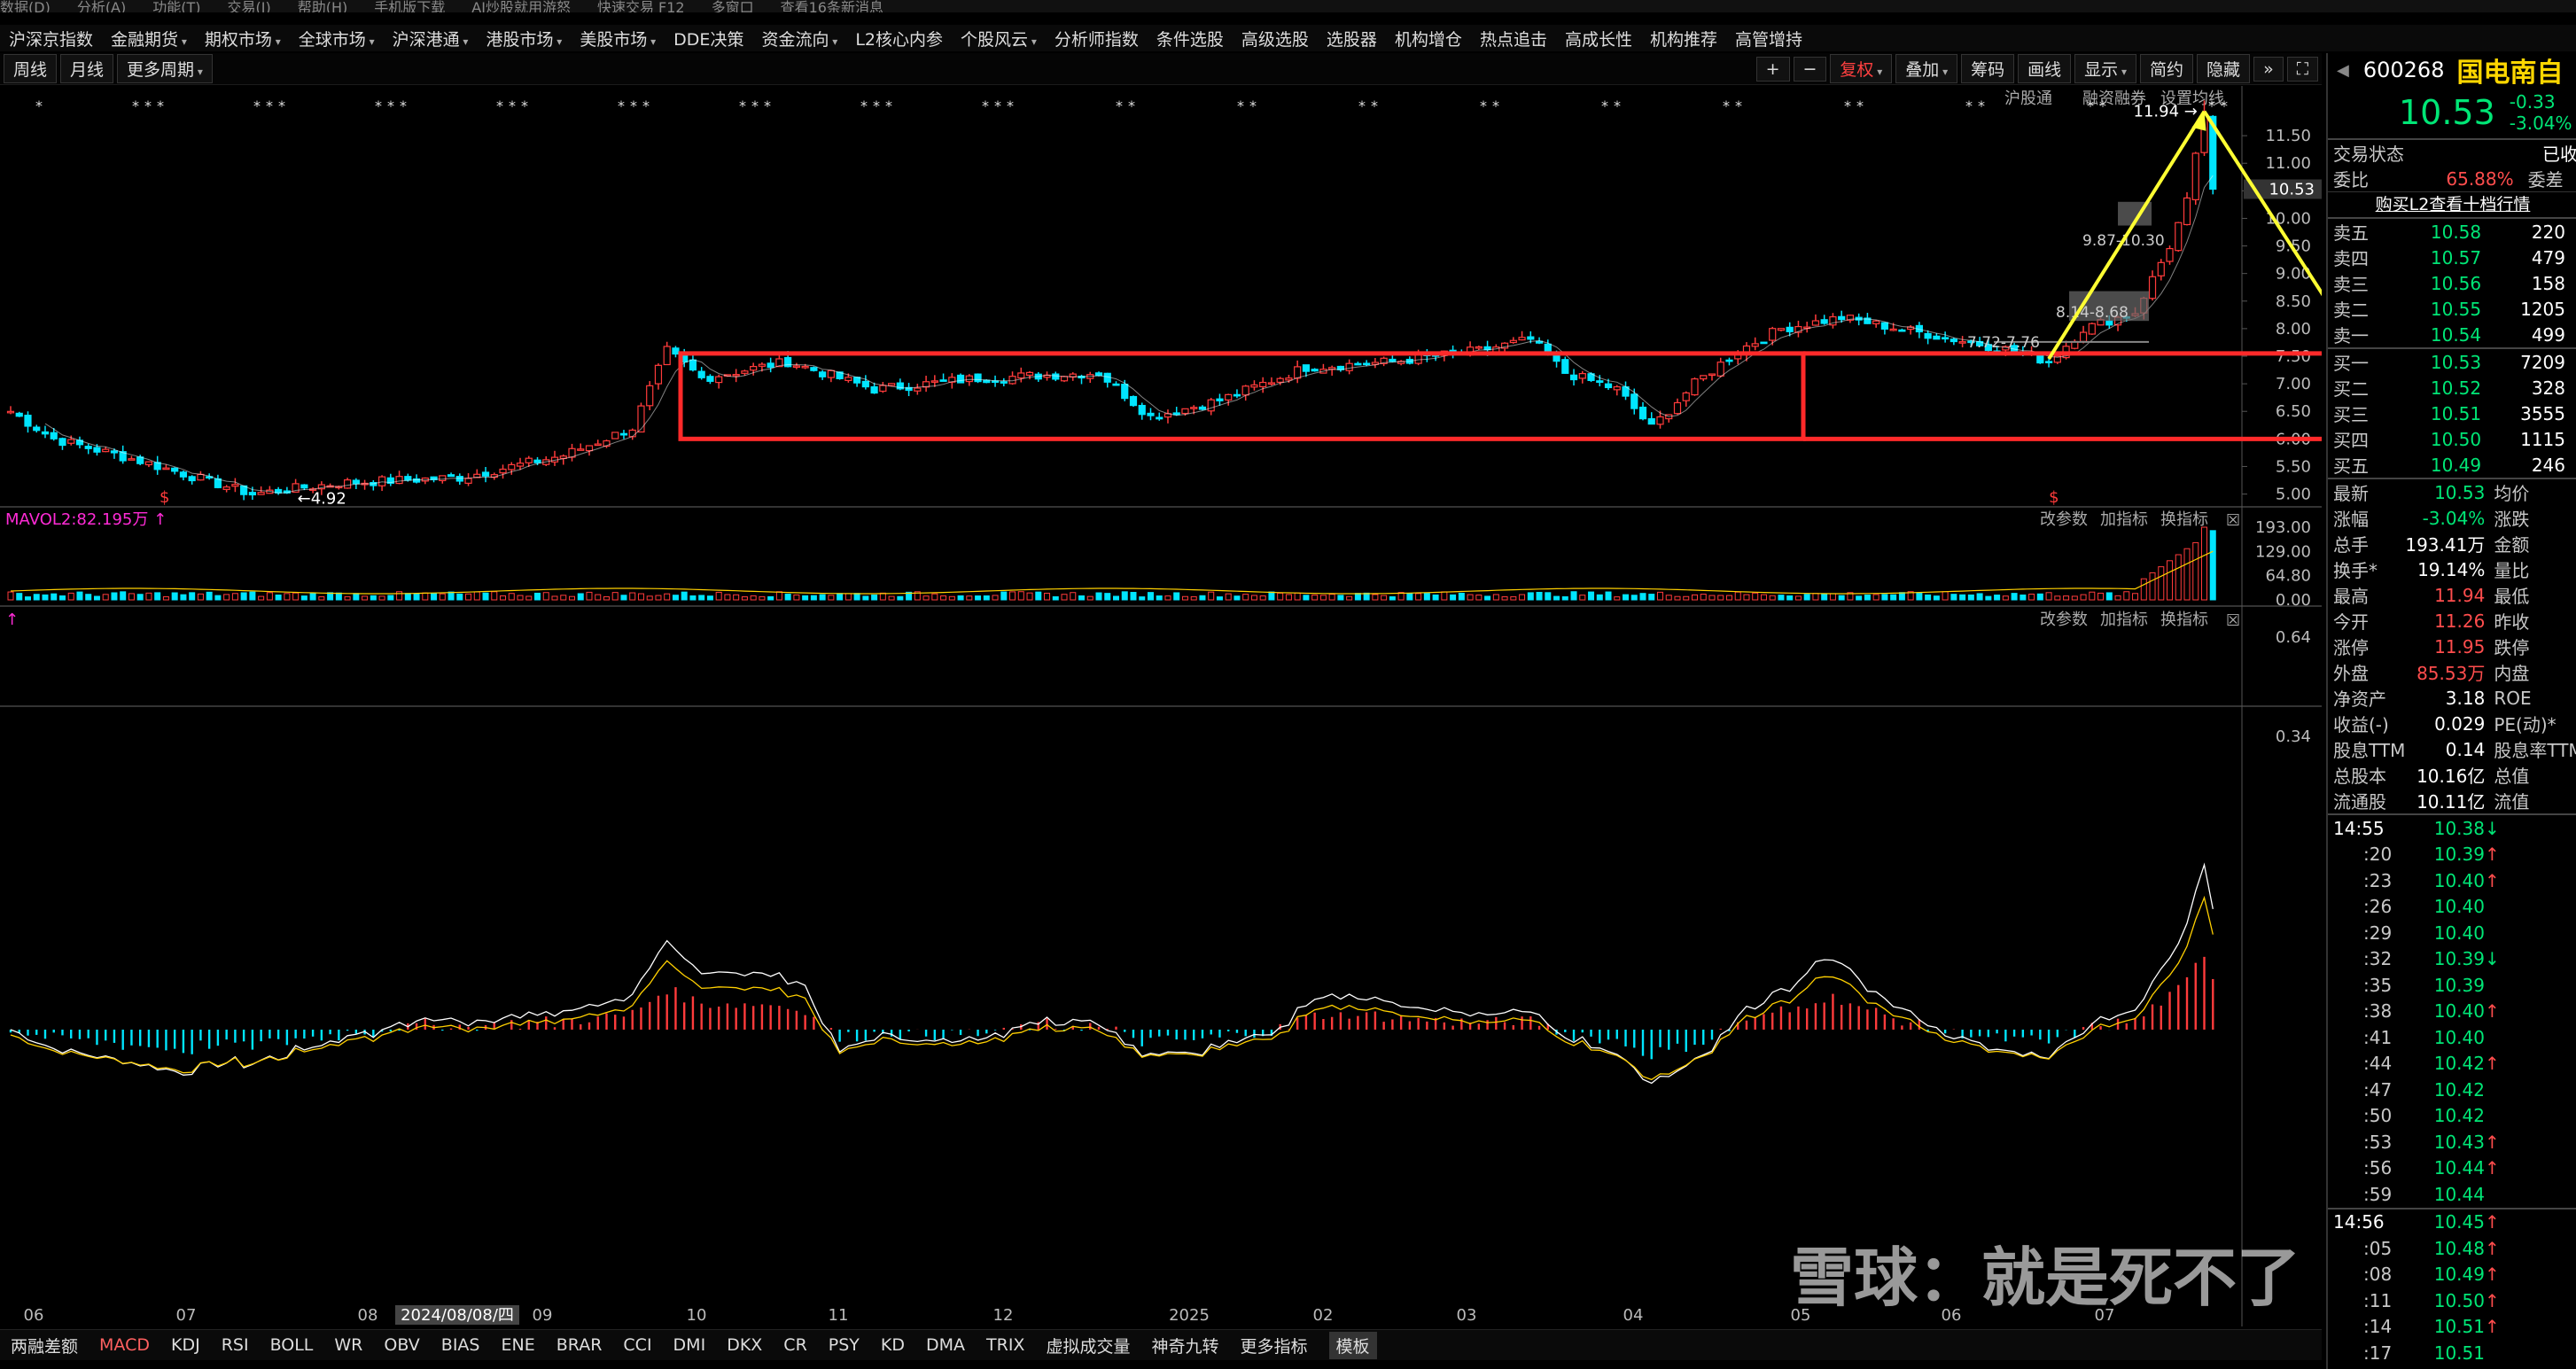  Describe the element at coordinates (2167, 68) in the screenshot. I see `toolbar-button: 简约` at that location.